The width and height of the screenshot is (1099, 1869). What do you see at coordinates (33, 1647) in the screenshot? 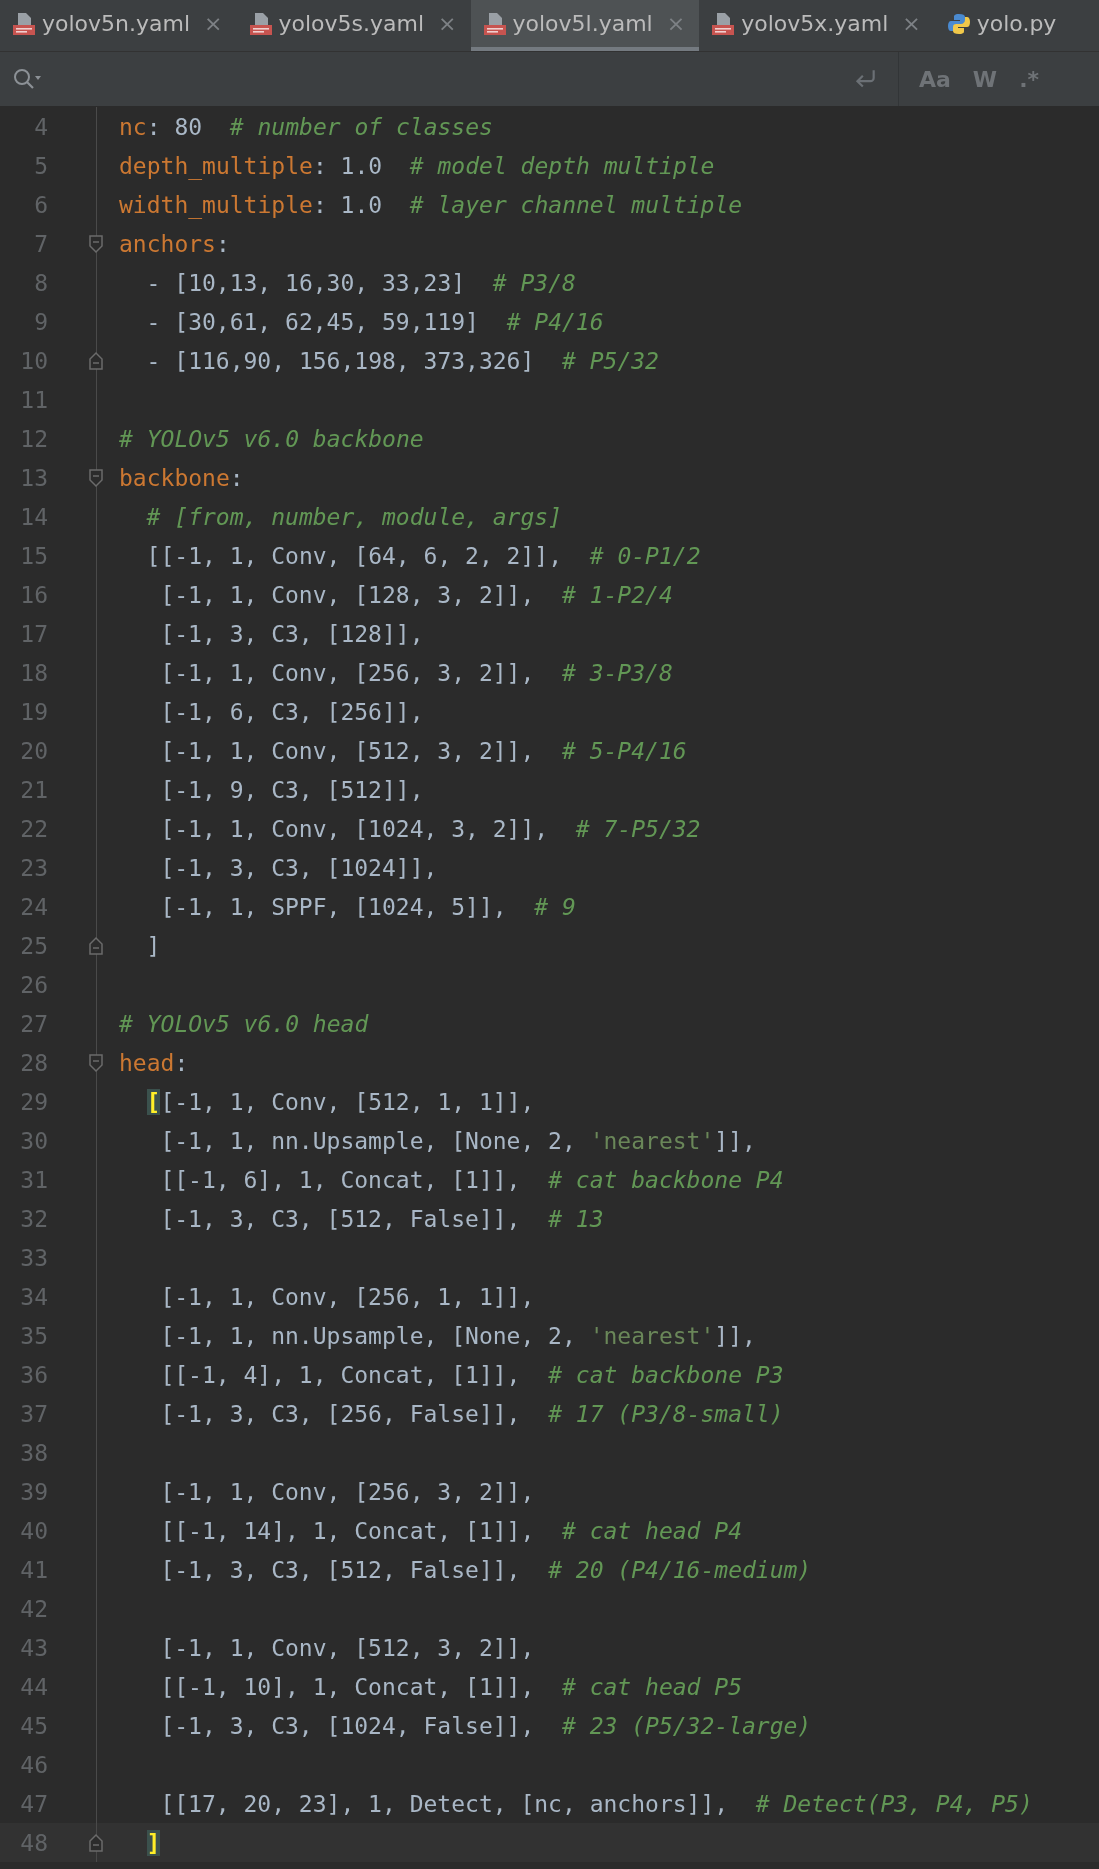
I see `line-number: 43` at bounding box center [33, 1647].